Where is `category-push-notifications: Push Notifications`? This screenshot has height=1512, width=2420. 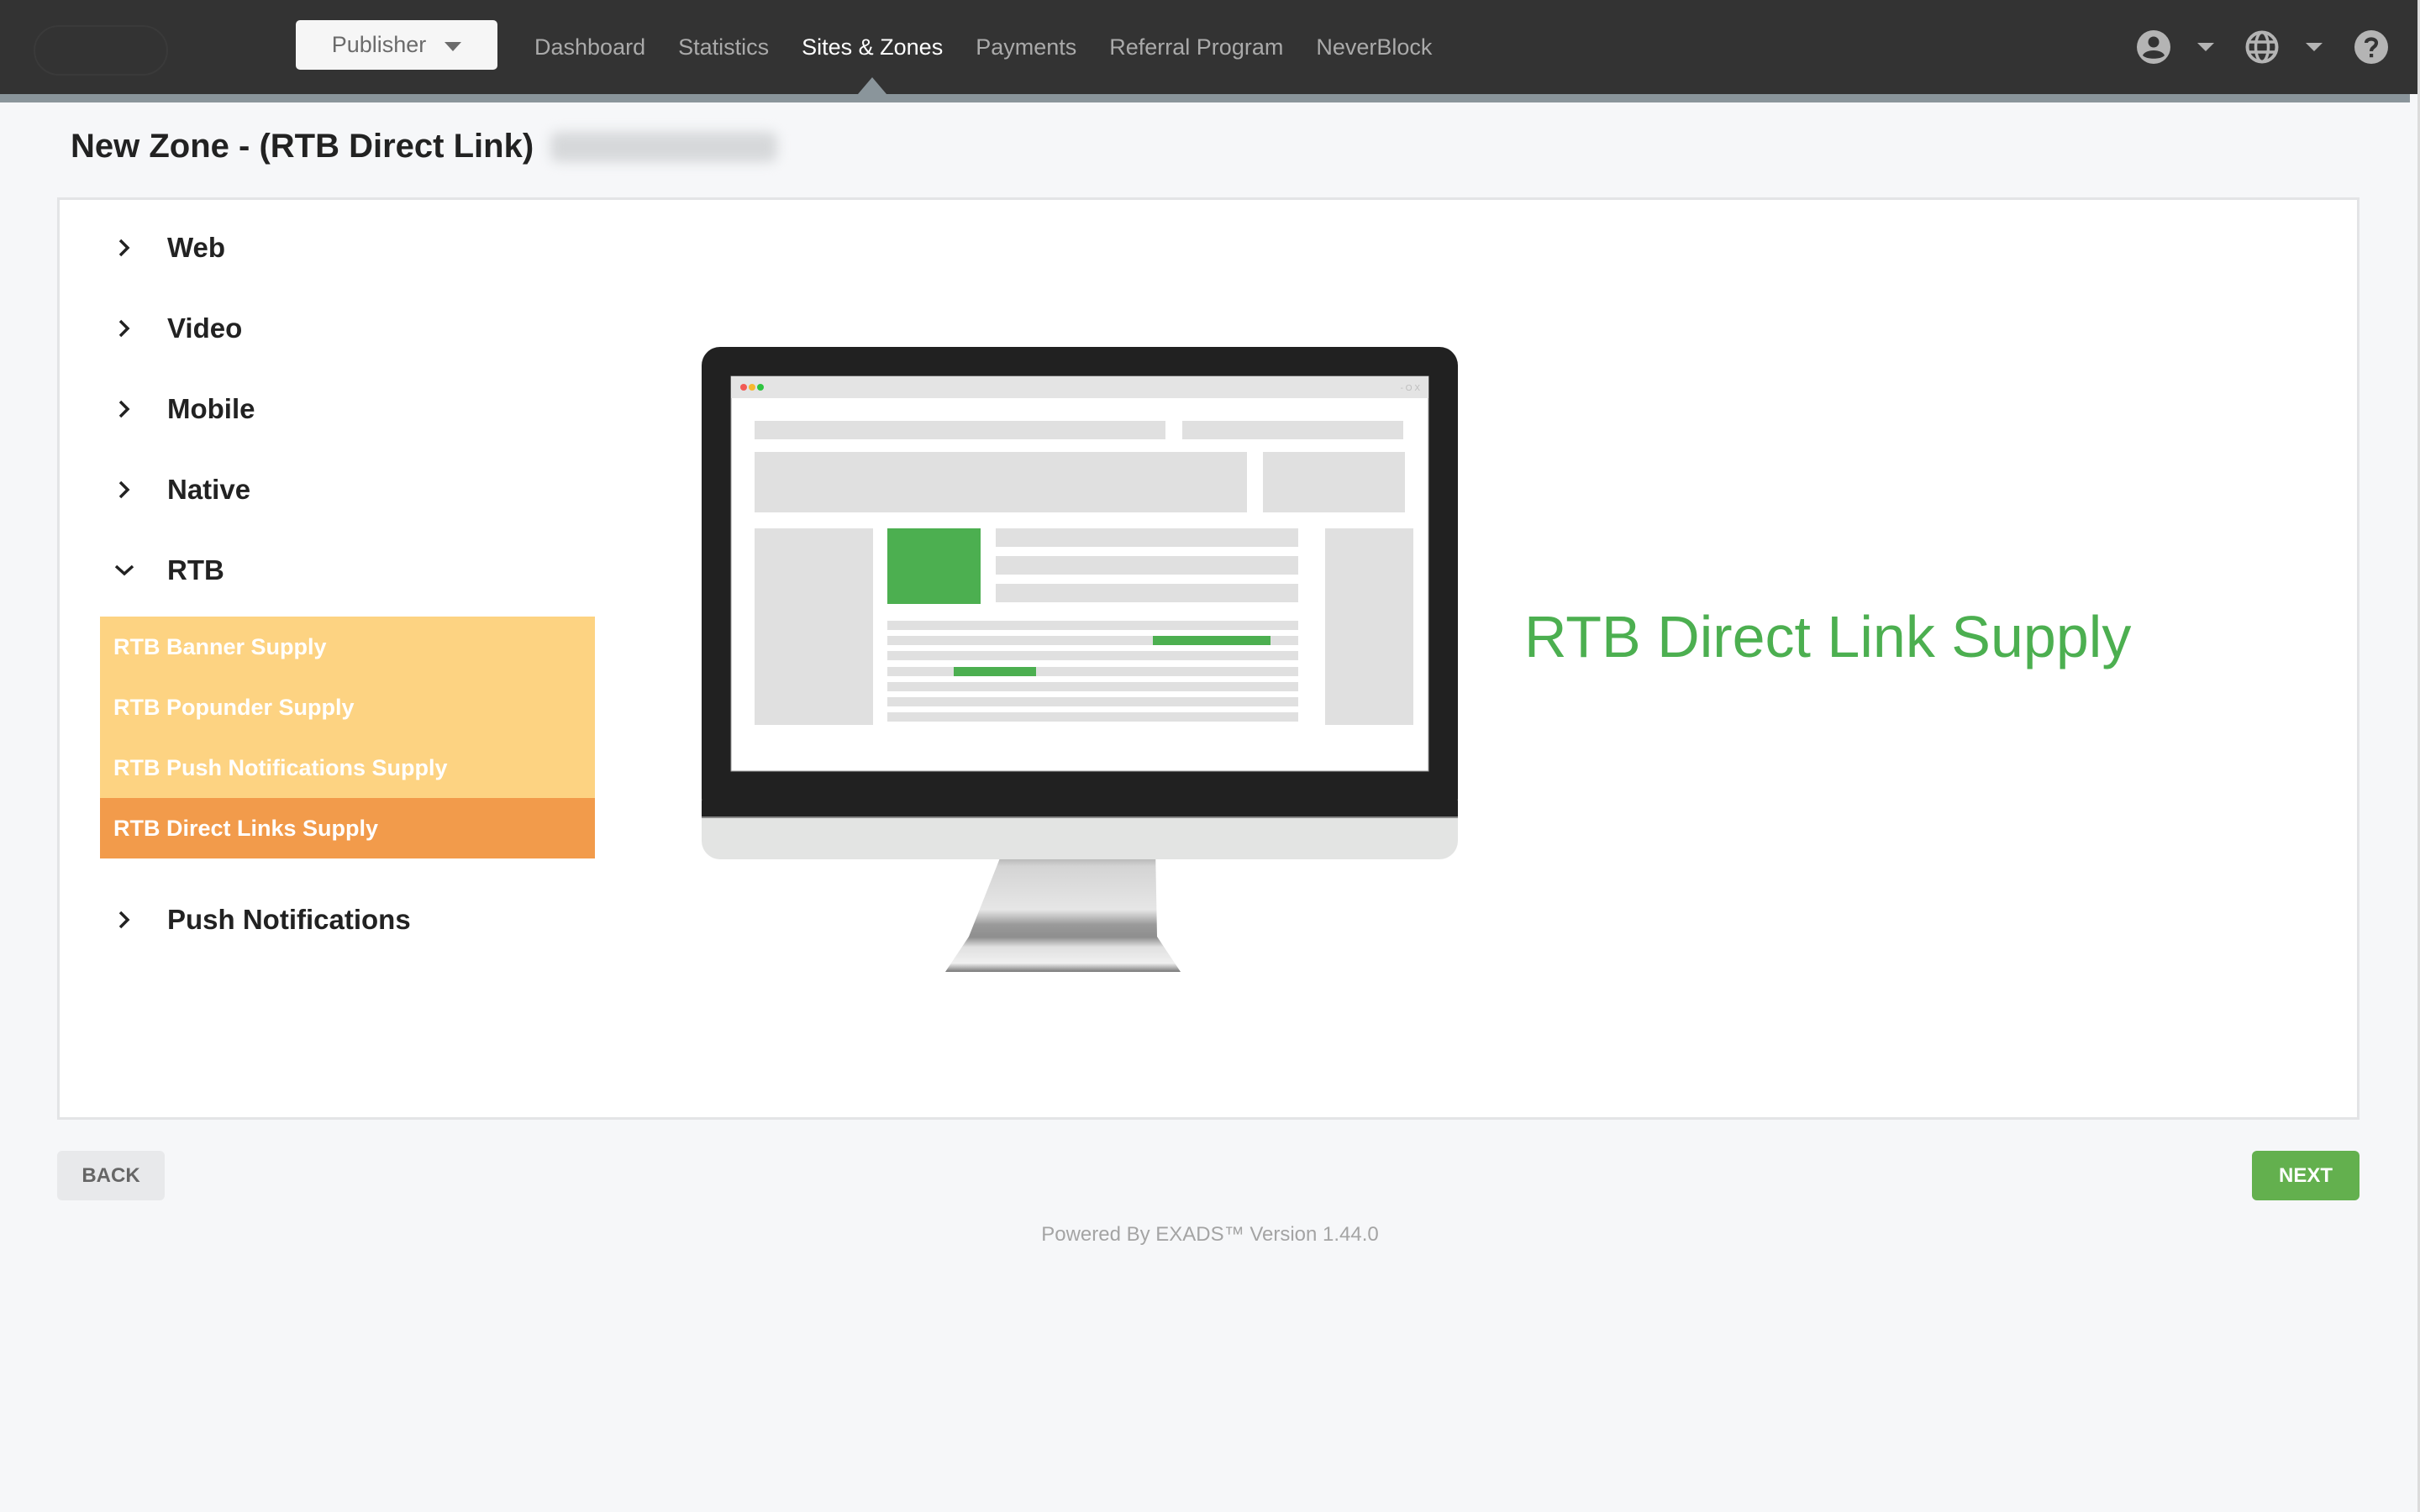
category-push-notifications: Push Notifications is located at coordinates (261, 920).